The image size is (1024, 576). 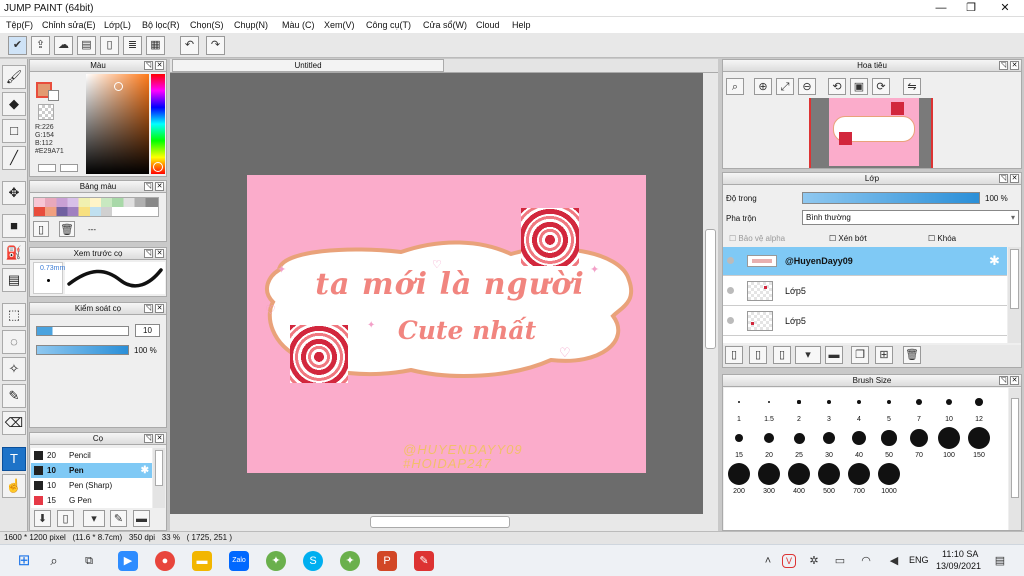 I want to click on clip-checkbox: ☐ Xén bớt, so click(x=848, y=238).